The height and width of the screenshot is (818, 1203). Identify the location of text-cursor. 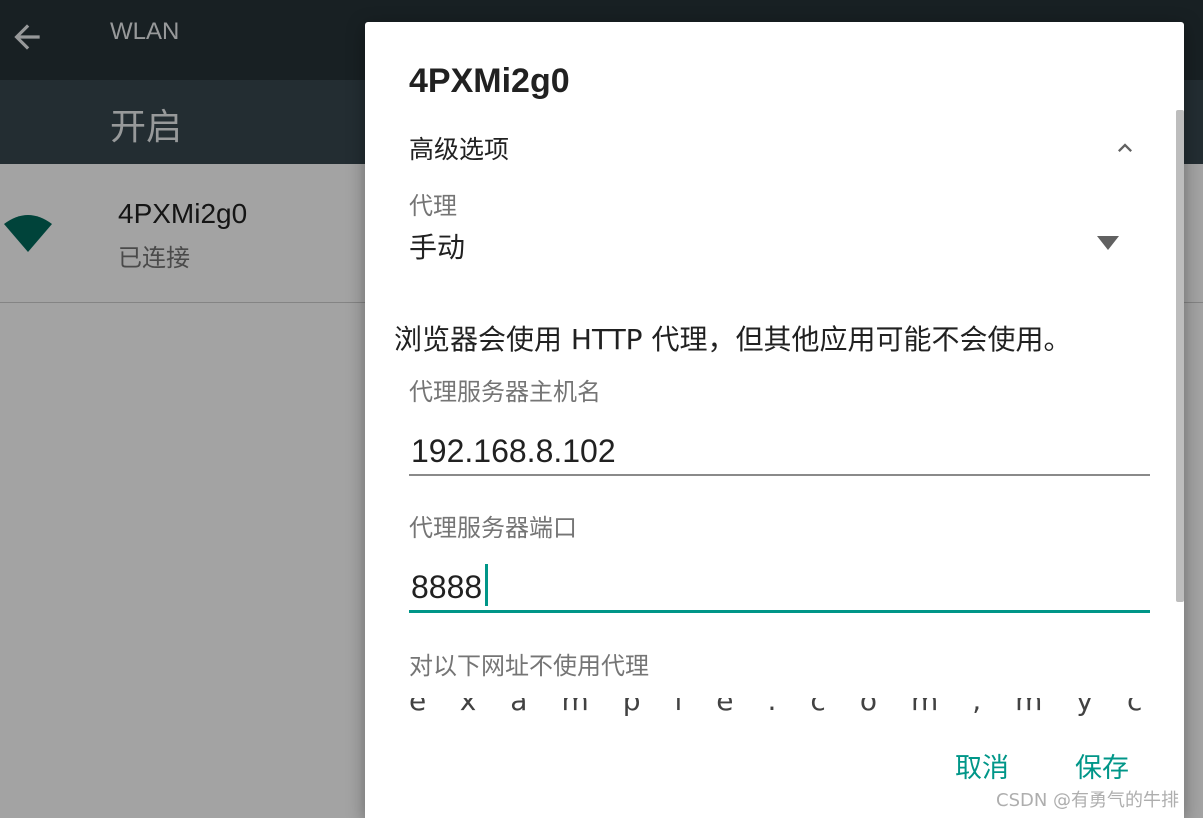
(486, 585).